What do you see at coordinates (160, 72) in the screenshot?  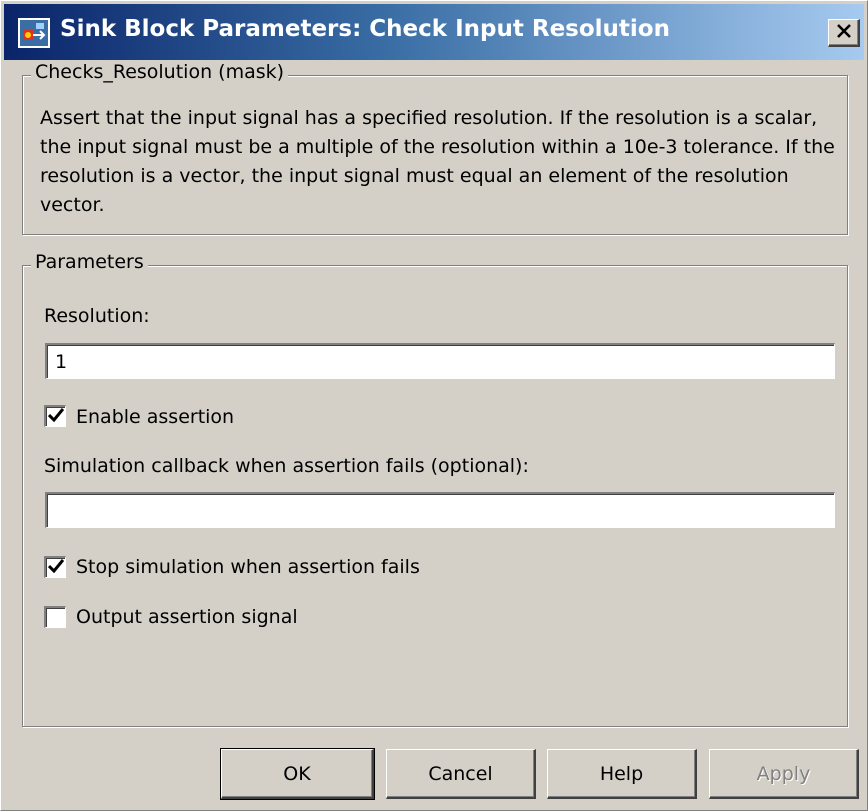 I see `mask-group-legend: Checks_Resolution (mask)` at bounding box center [160, 72].